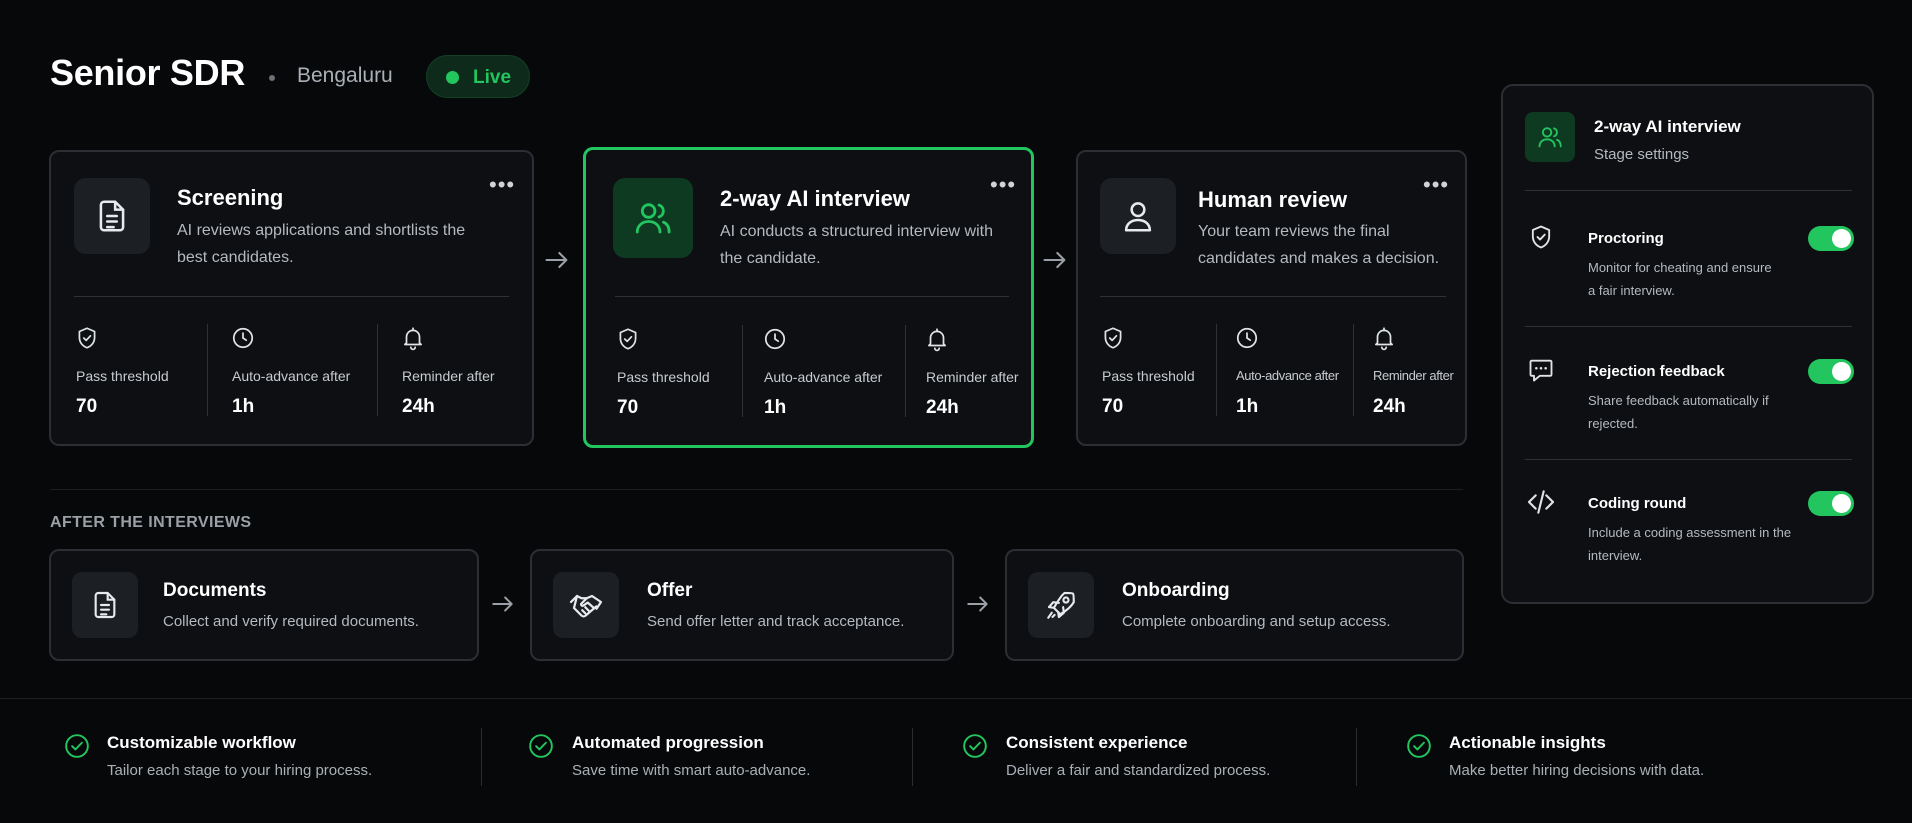  Describe the element at coordinates (670, 590) in the screenshot. I see `step-title: Offer` at that location.